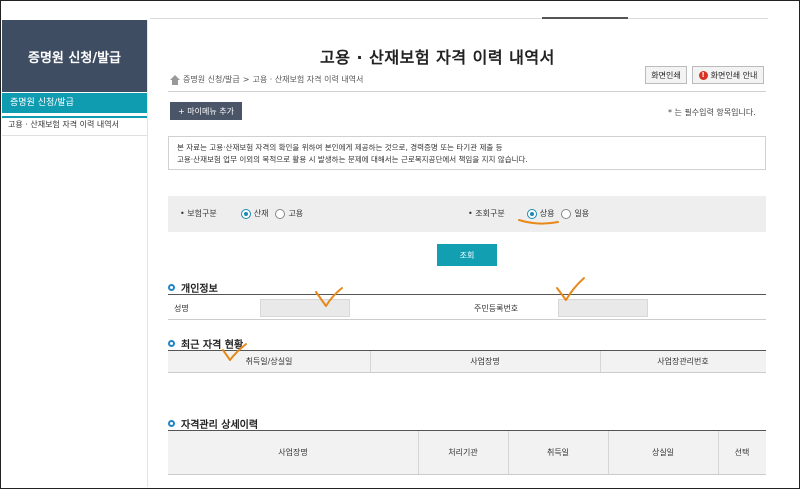  I want to click on page-title: 고용 · 산재보험 자격 이력 내역서, so click(437, 57).